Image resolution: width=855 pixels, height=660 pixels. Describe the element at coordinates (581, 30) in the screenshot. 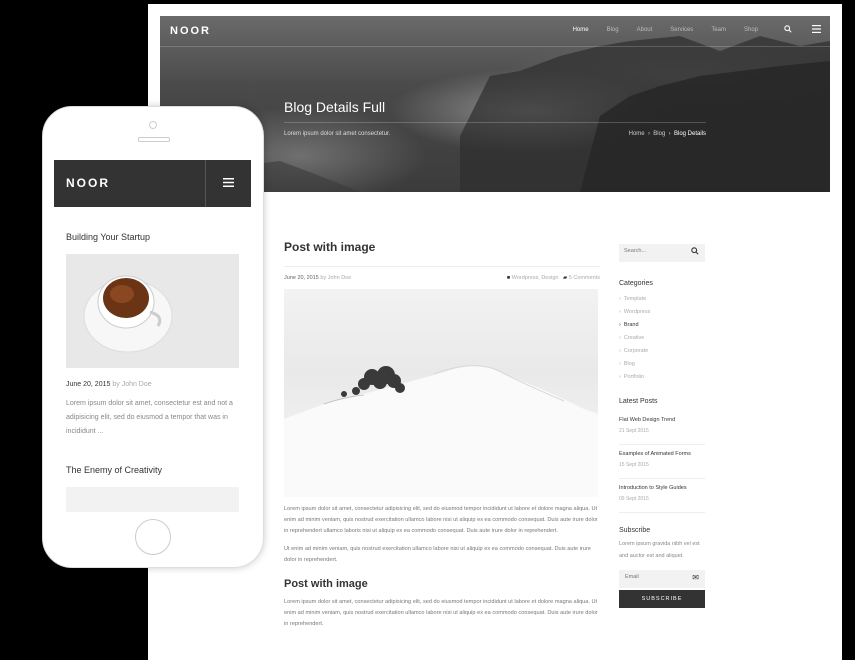

I see `nav-item-home: Home` at that location.